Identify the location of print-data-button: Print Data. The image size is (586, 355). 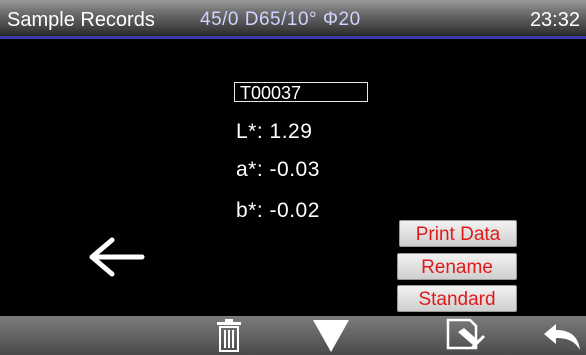
(458, 233).